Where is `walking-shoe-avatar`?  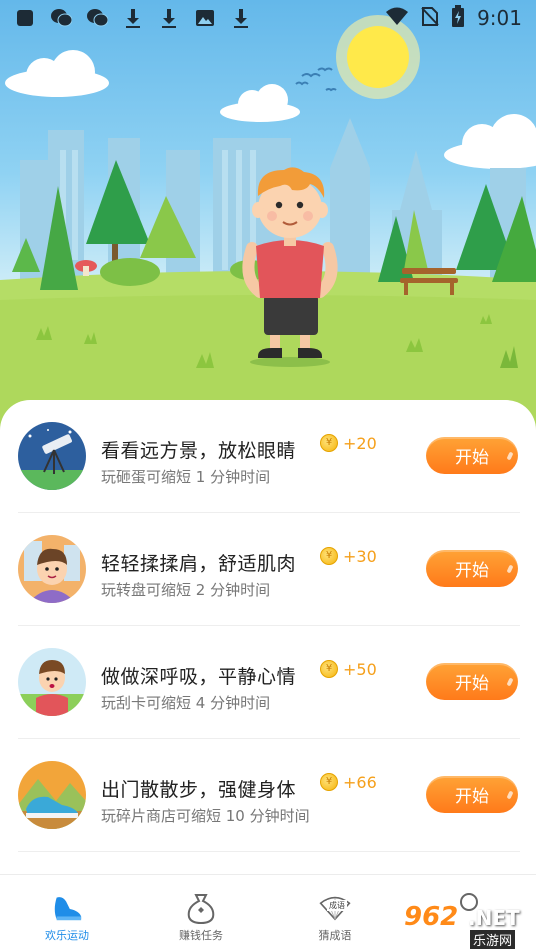
walking-shoe-avatar is located at coordinates (52, 795).